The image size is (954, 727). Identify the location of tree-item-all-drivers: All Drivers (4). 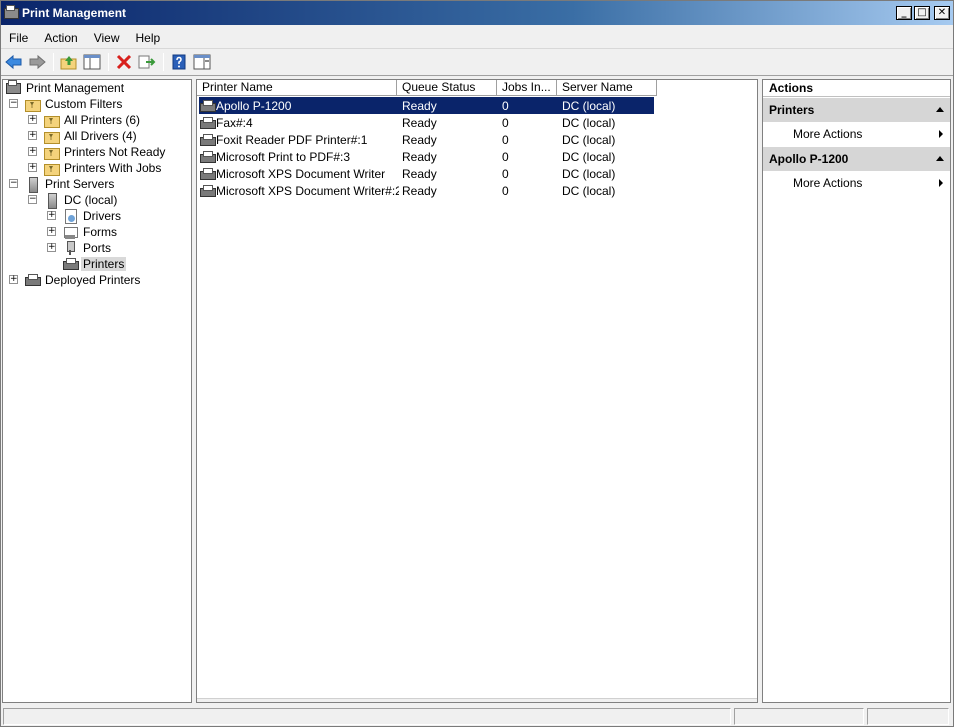
(91, 136).